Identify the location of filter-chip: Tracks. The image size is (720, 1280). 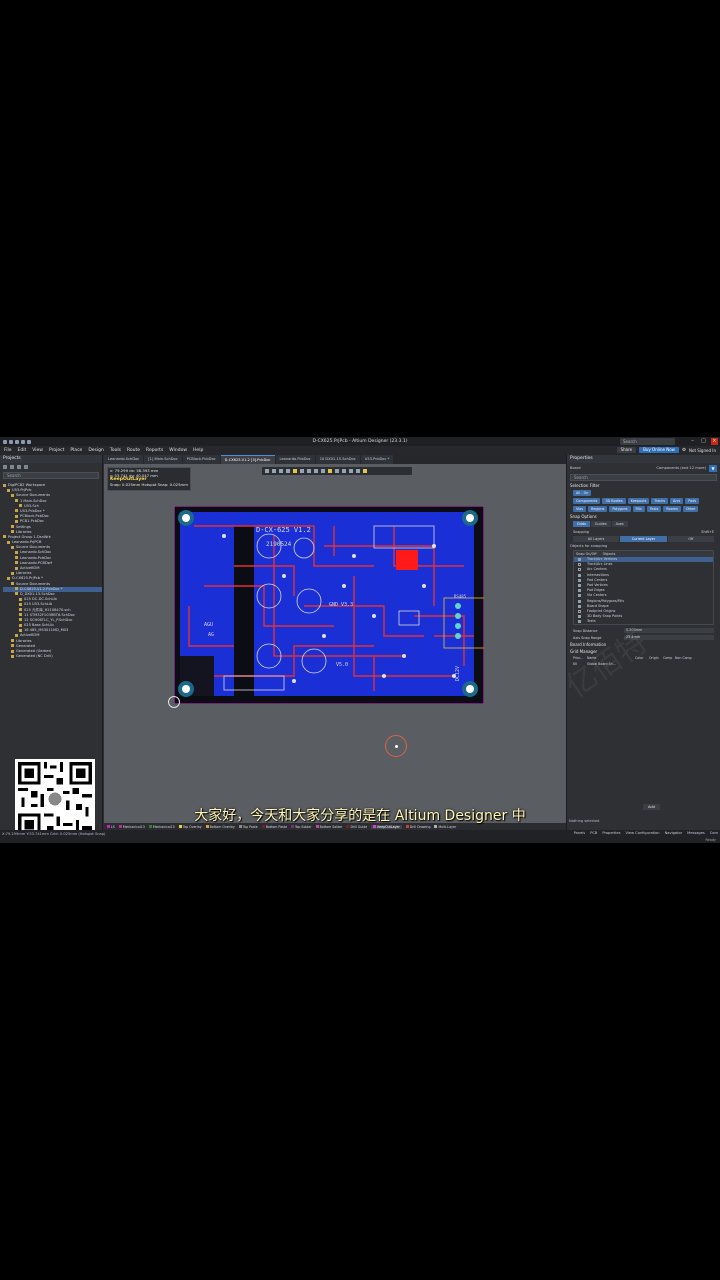
(659, 501).